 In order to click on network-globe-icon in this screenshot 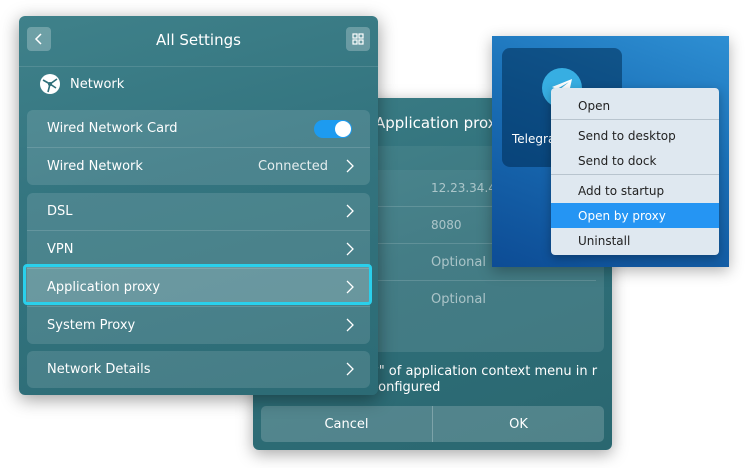, I will do `click(50, 84)`.